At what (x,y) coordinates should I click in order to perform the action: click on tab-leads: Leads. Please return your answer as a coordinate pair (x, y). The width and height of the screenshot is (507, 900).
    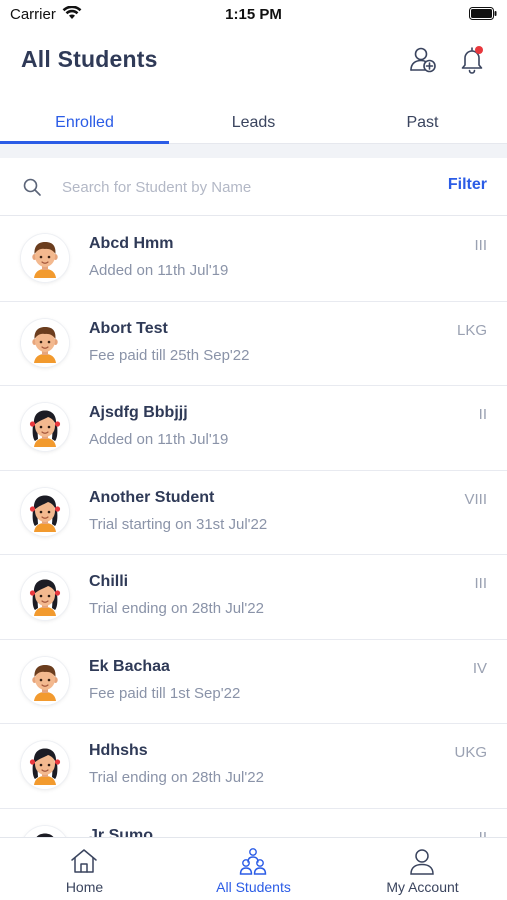
    Looking at the image, I should click on (253, 124).